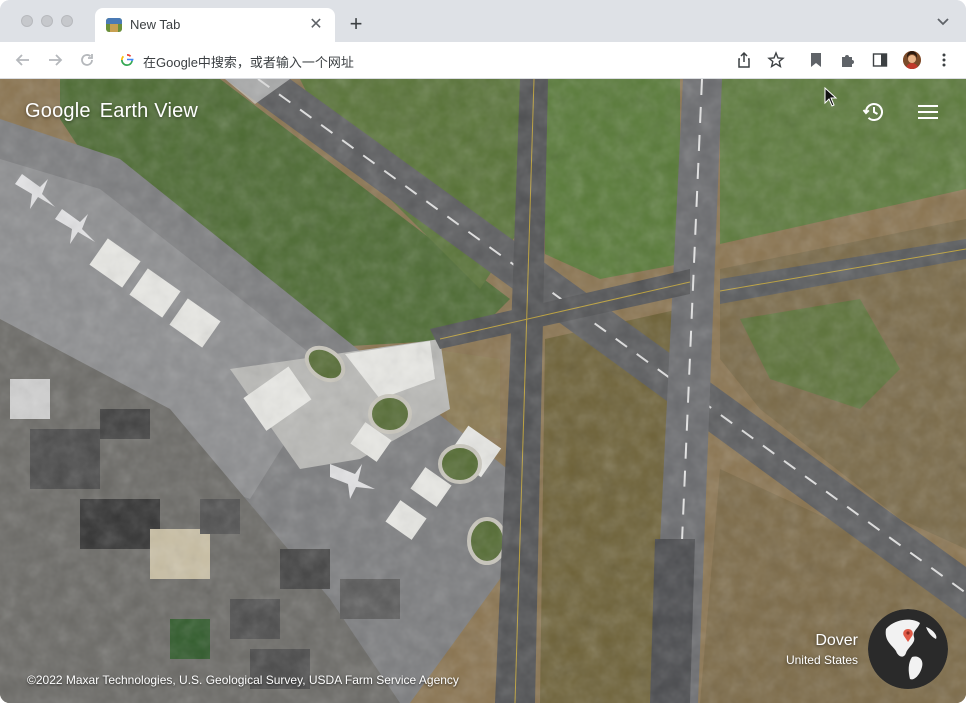  Describe the element at coordinates (944, 60) in the screenshot. I see `more-vert-icon` at that location.